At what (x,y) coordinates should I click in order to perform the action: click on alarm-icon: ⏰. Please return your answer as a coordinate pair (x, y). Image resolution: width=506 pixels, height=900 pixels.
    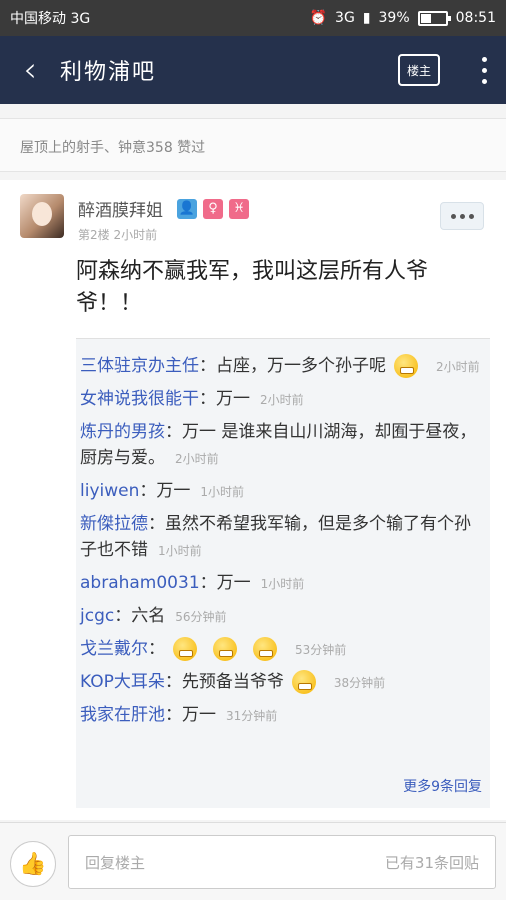
    Looking at the image, I should click on (318, 18).